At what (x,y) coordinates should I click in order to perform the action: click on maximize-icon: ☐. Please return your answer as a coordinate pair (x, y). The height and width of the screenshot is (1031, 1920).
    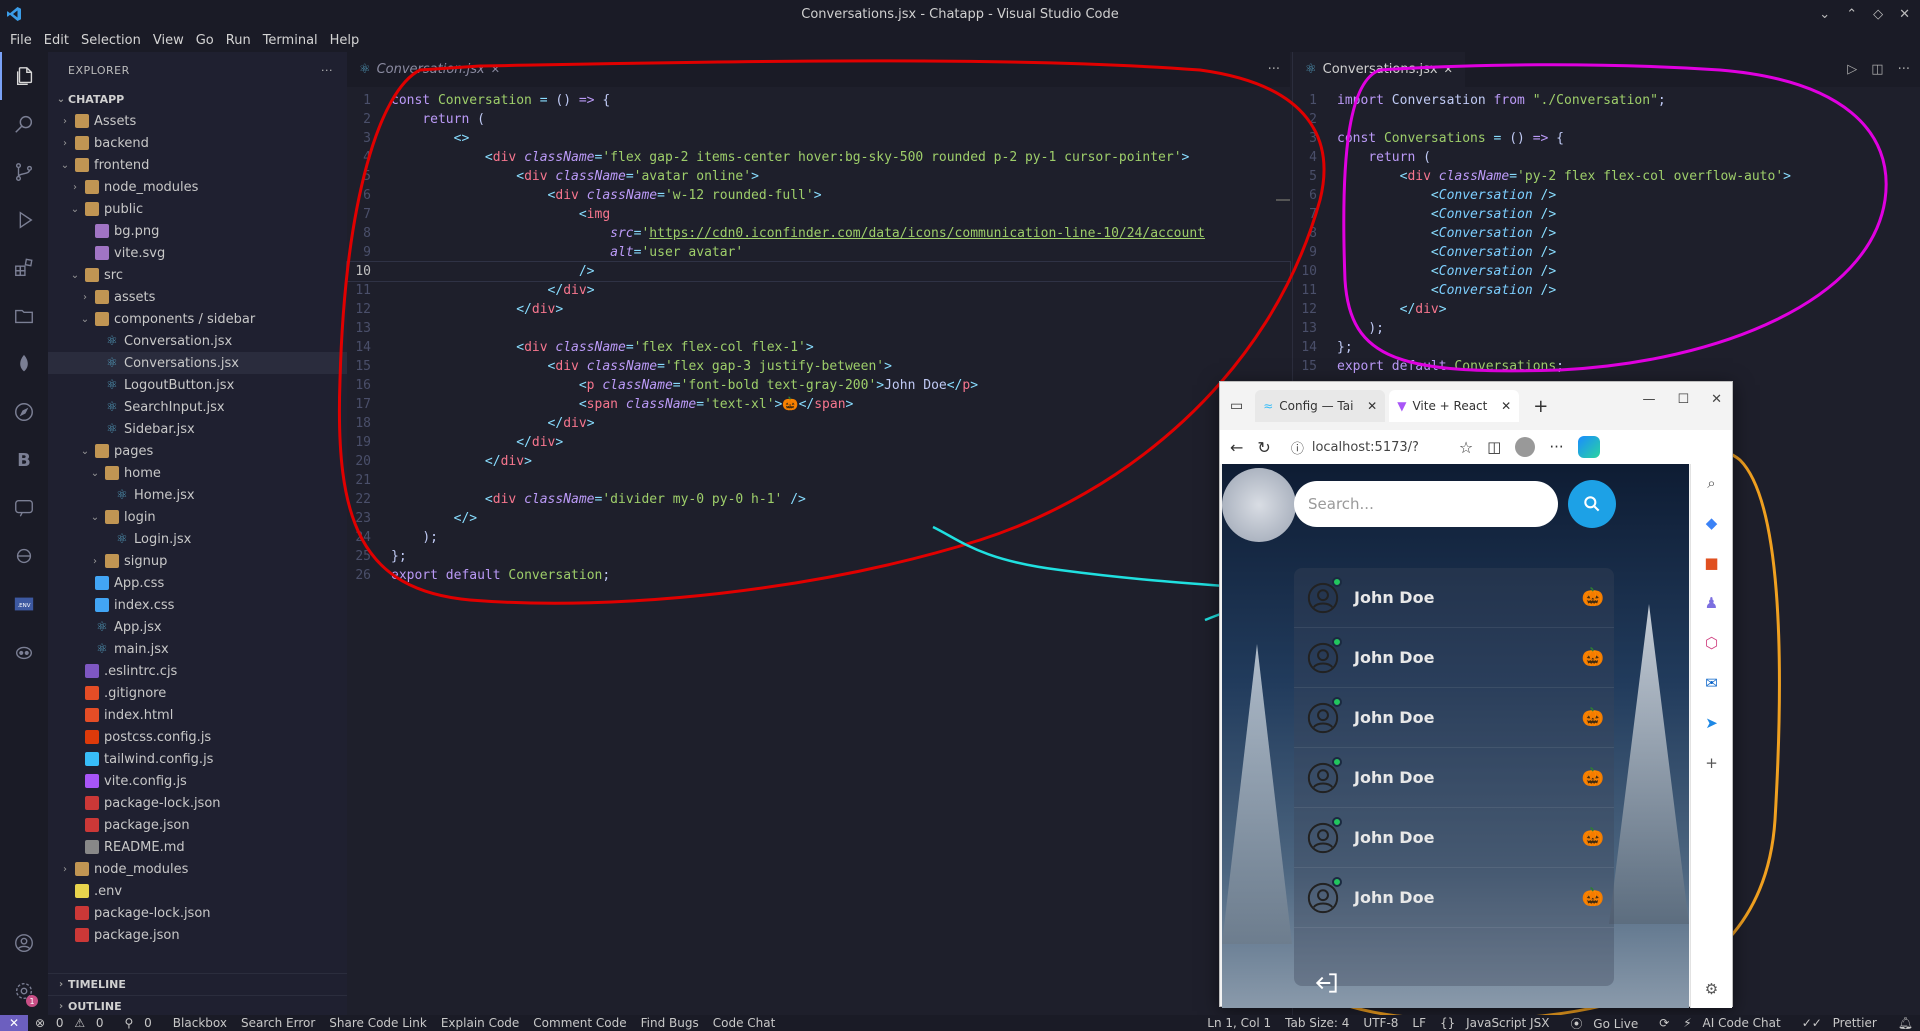
    Looking at the image, I should click on (1683, 399).